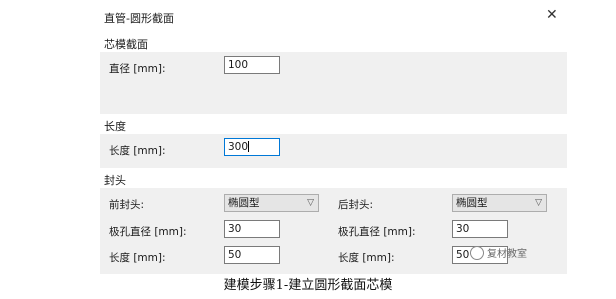 Image resolution: width=616 pixels, height=299 pixels. I want to click on front-head-label: 前封头:, so click(127, 205).